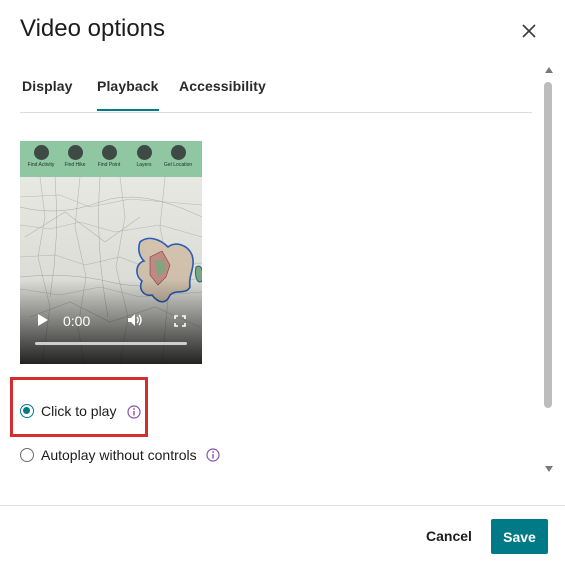 The width and height of the screenshot is (565, 566). Describe the element at coordinates (47, 86) in the screenshot. I see `tab-label: Display` at that location.